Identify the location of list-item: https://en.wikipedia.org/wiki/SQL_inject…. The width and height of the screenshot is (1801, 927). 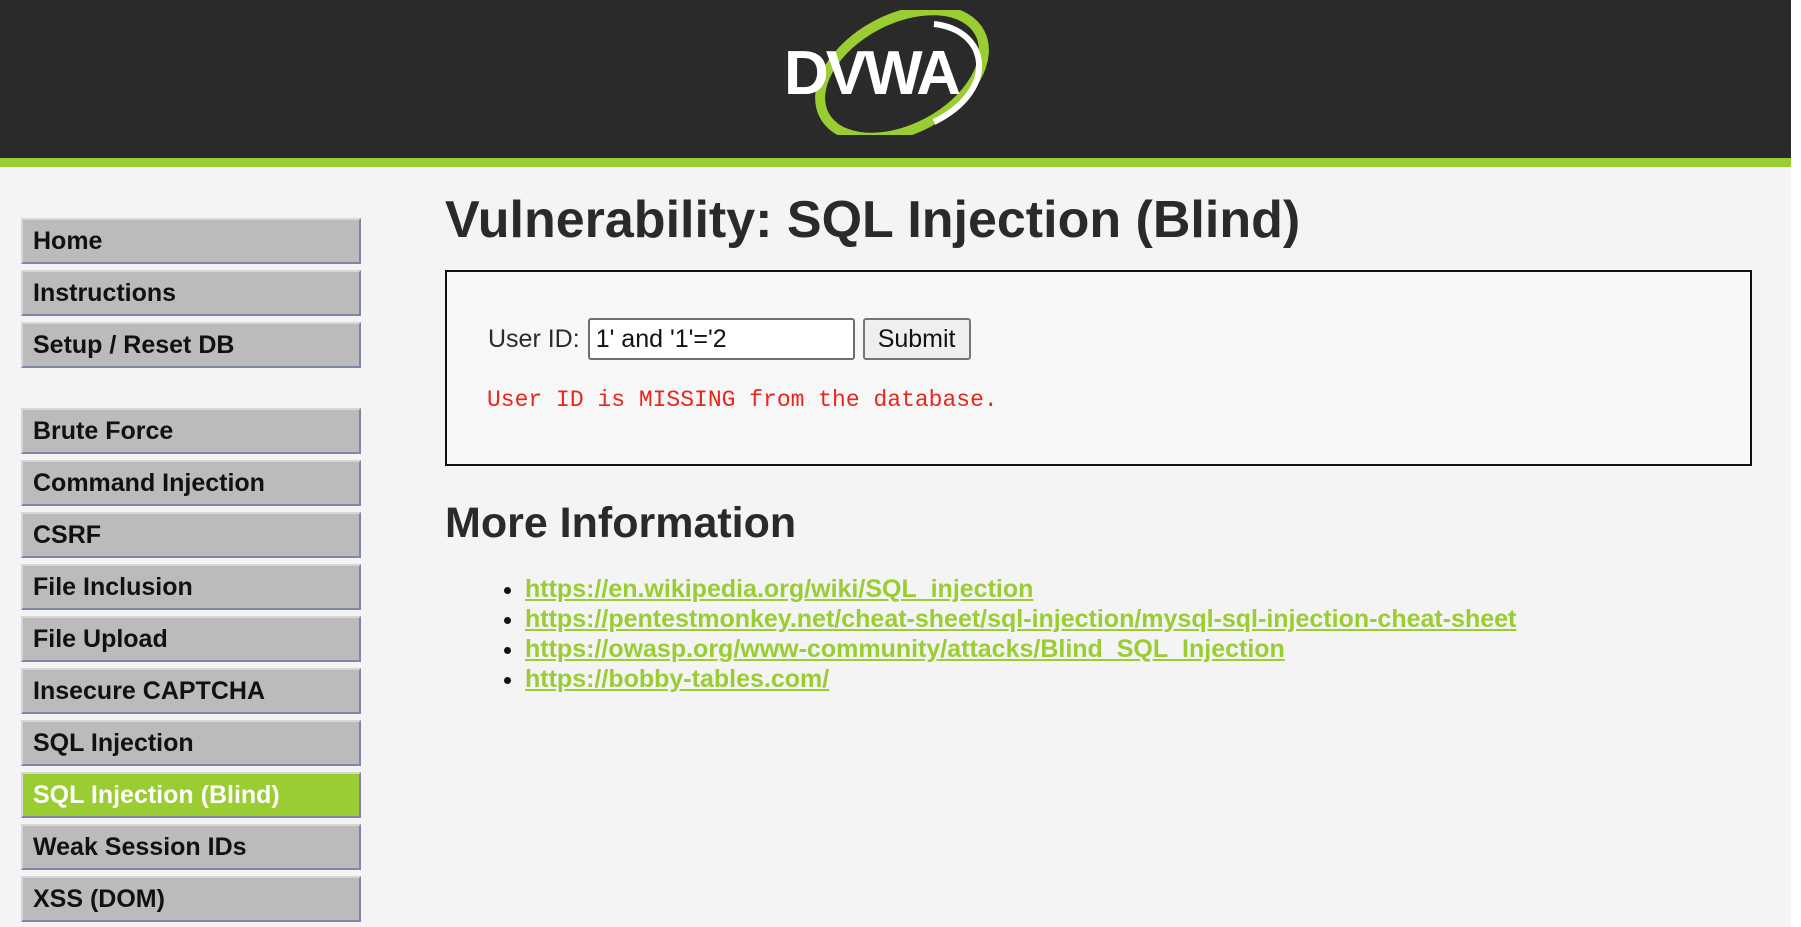
(1138, 589).